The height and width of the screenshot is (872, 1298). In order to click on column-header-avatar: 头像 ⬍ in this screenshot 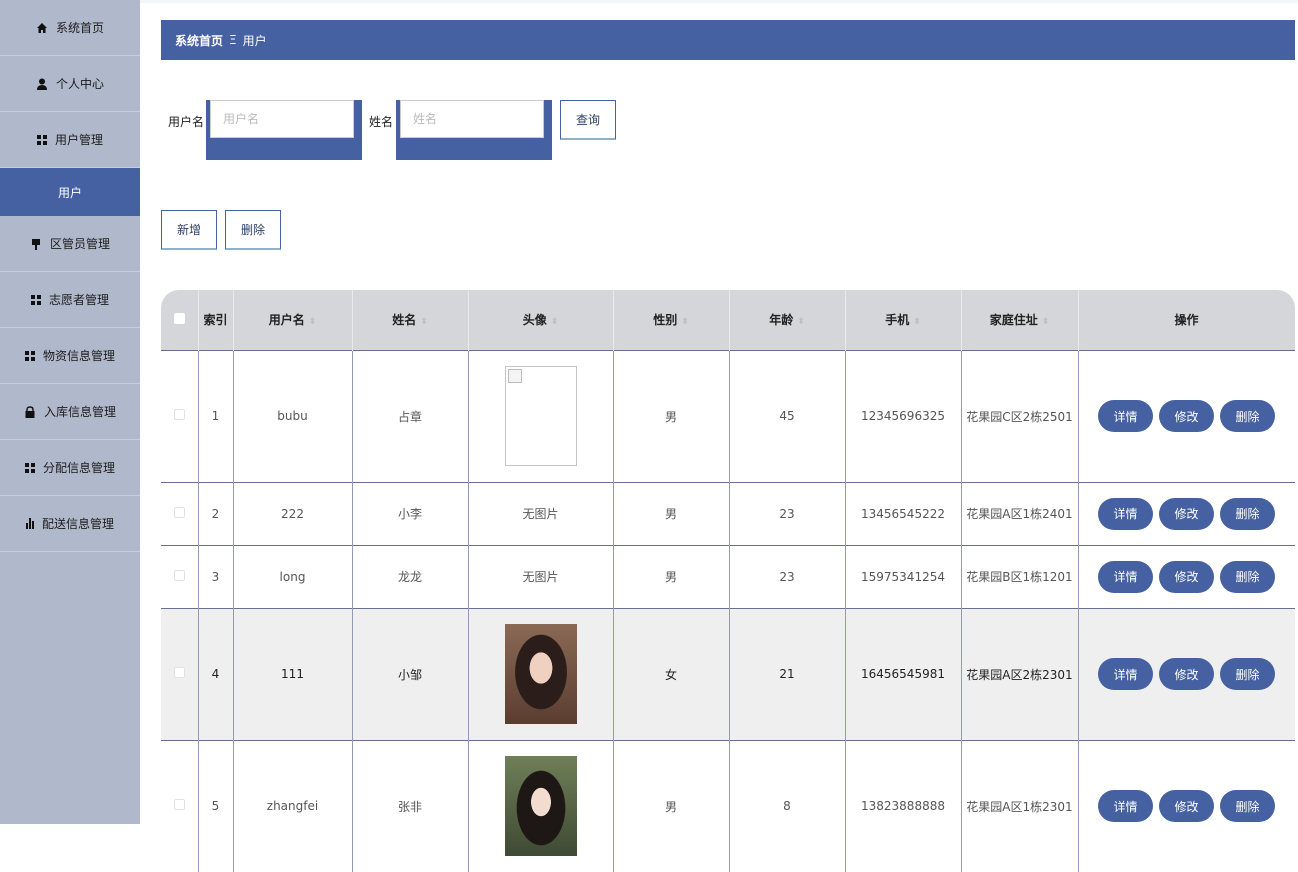, I will do `click(541, 320)`.